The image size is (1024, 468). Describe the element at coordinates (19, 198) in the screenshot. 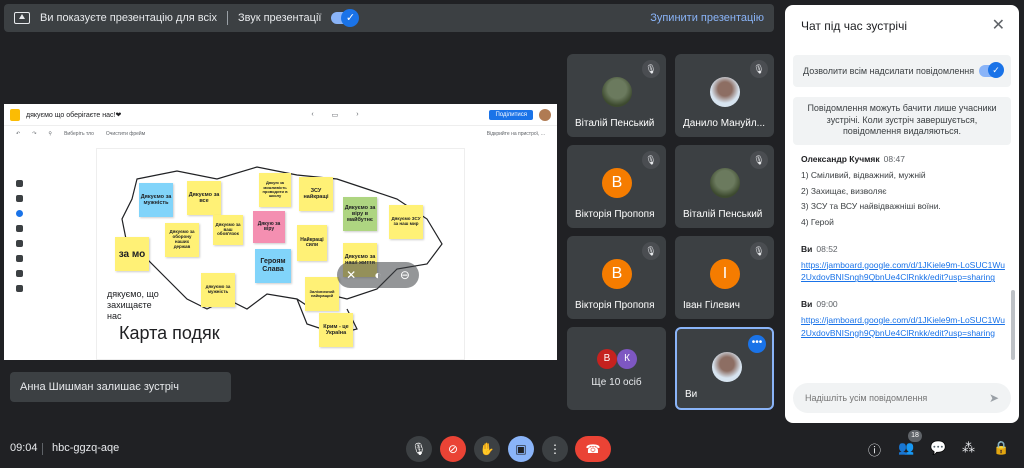

I see `eraser-icon` at that location.